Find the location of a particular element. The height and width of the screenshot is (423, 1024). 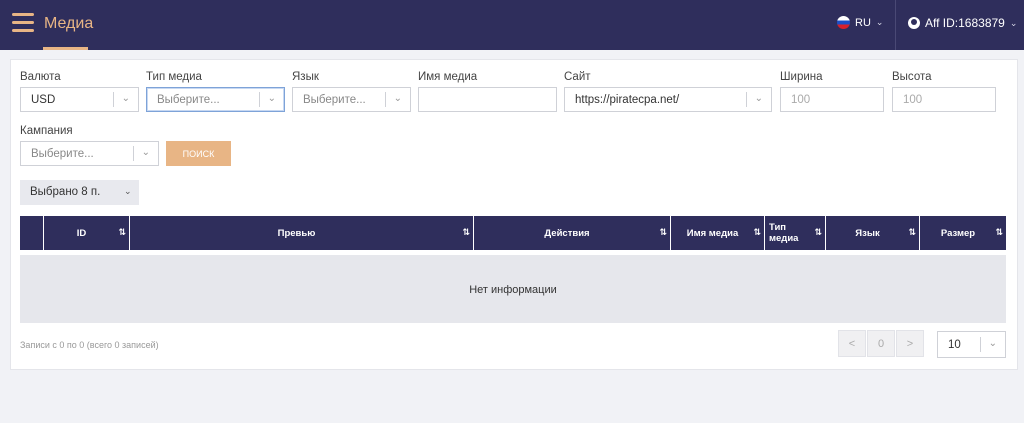

column-header-media-name: Имя медиа ⇅ is located at coordinates (718, 233).